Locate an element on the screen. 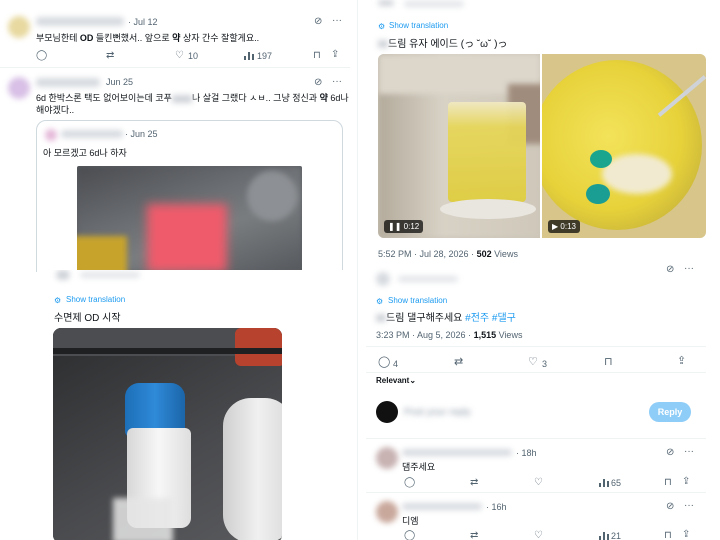  quote-date: · Jun 25 is located at coordinates (141, 134).